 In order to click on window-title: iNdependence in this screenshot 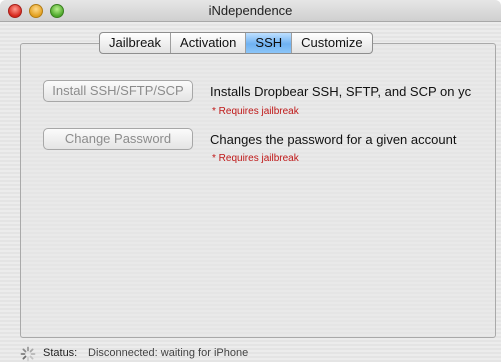, I will do `click(250, 10)`.